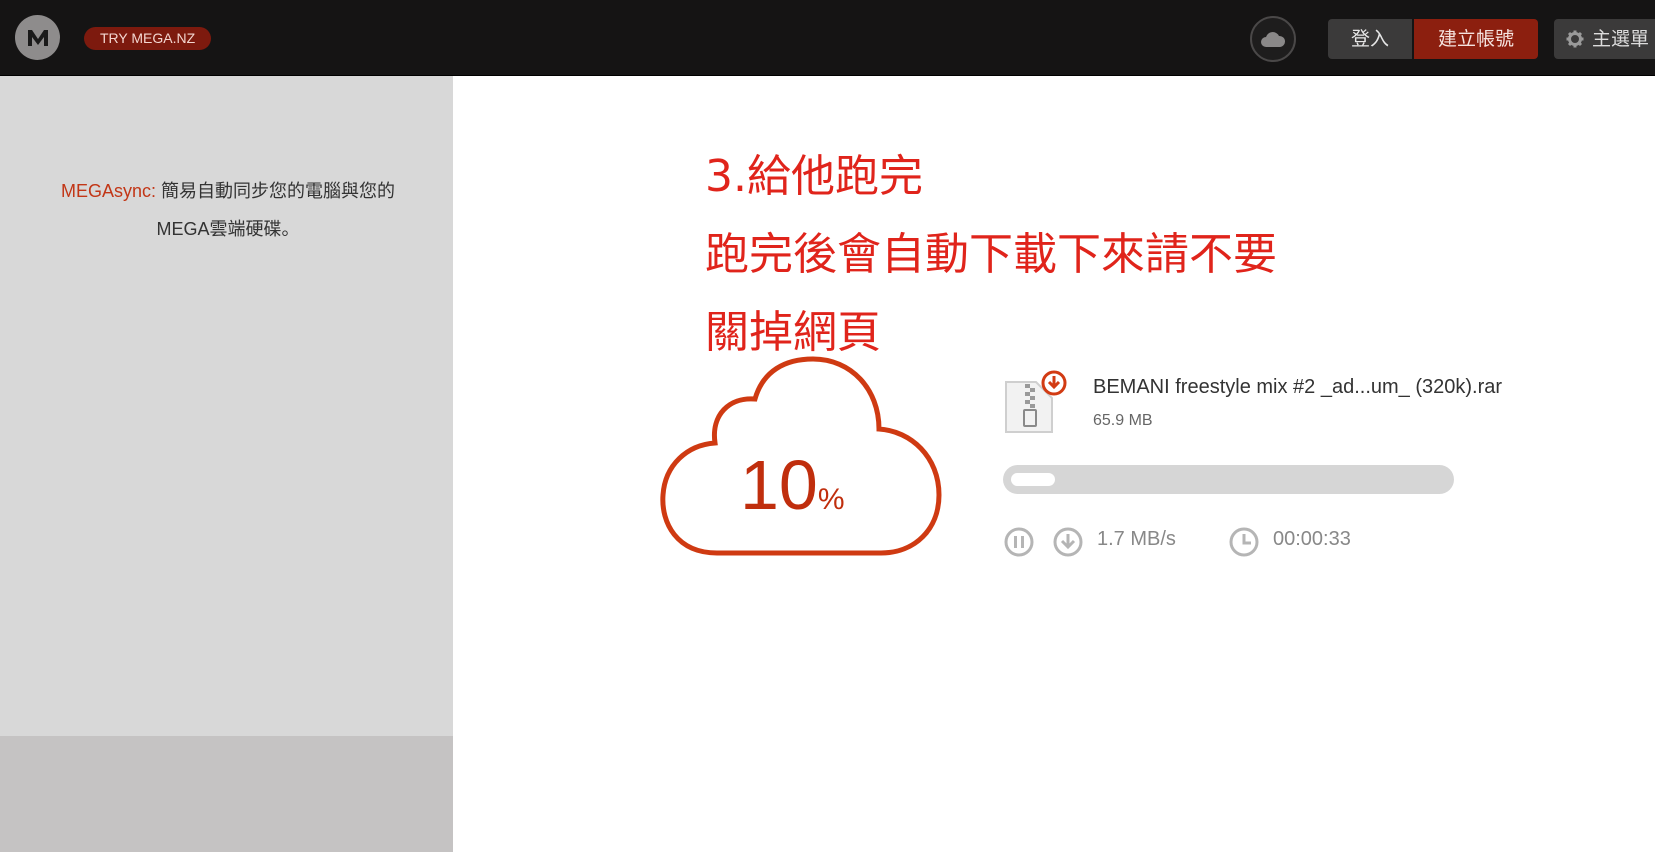 The image size is (1655, 852). I want to click on gear-icon, so click(1575, 39).